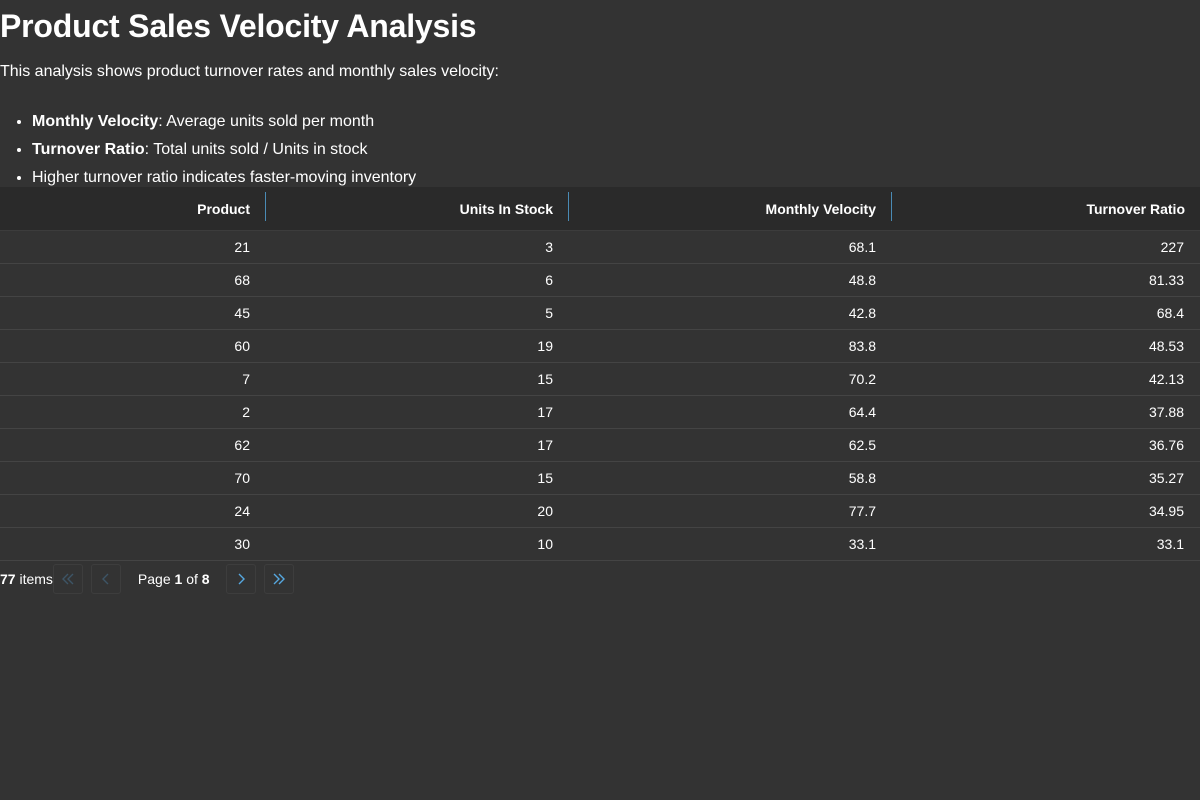  I want to click on cell-product: 70, so click(242, 478).